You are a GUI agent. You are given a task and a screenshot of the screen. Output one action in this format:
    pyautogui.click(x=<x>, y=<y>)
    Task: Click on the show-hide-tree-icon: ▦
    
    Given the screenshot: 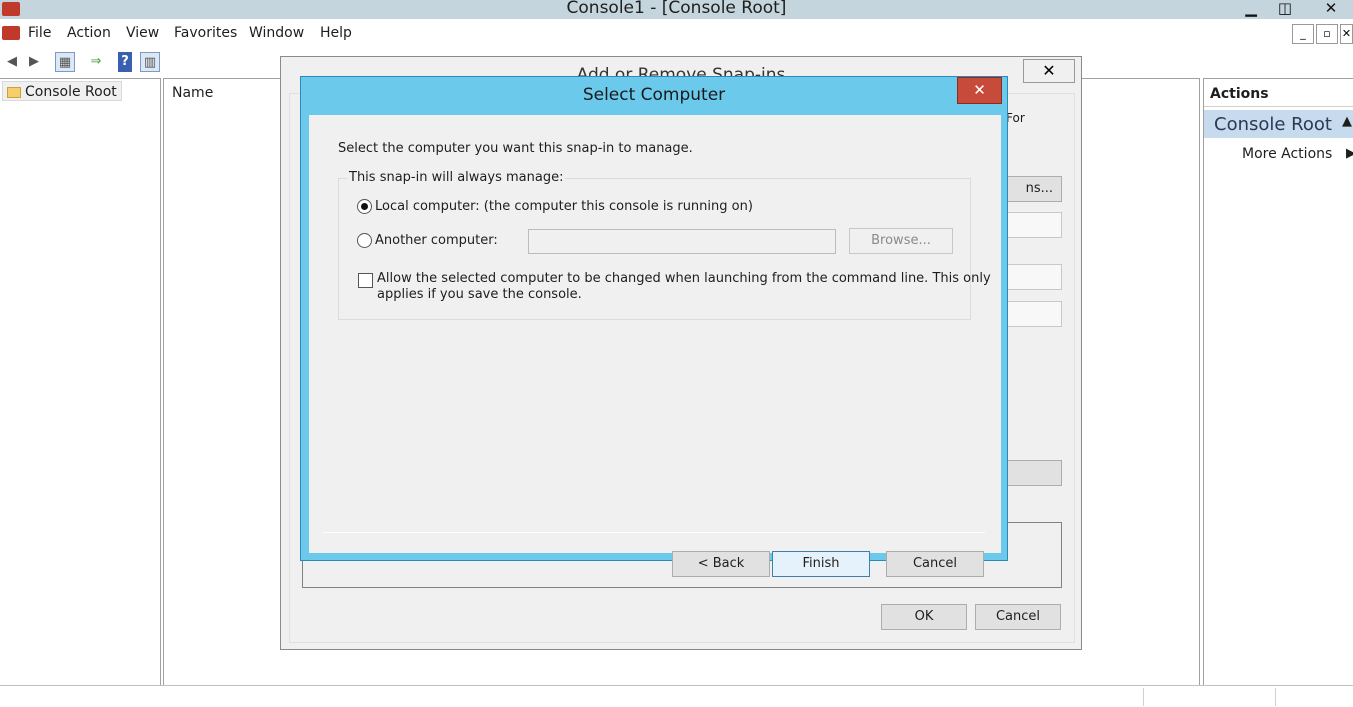 What is the action you would take?
    pyautogui.click(x=65, y=62)
    